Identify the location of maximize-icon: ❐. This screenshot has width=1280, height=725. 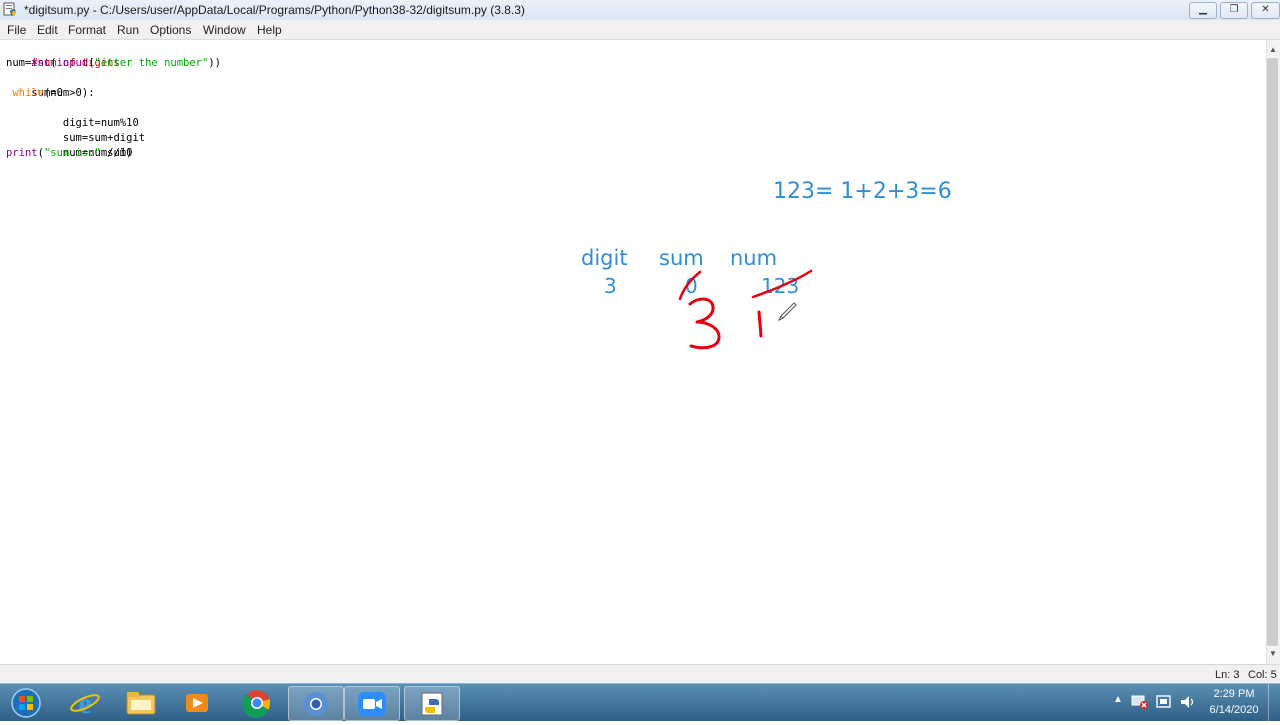
(1234, 9).